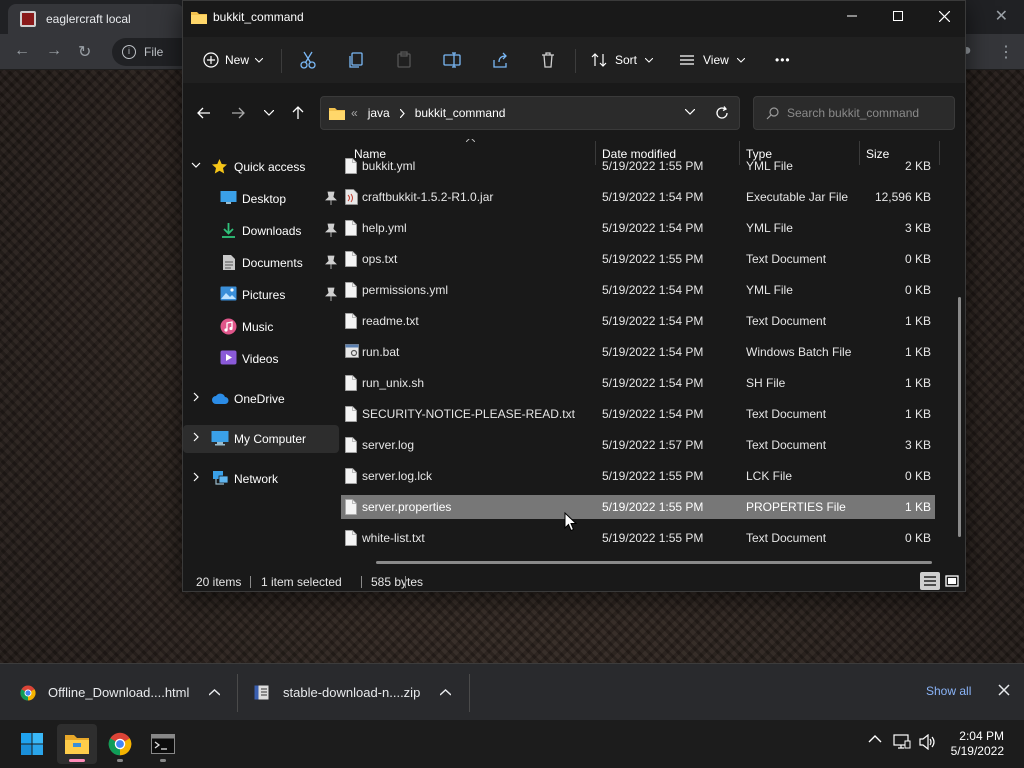  What do you see at coordinates (867, 113) in the screenshot?
I see `search-input` at bounding box center [867, 113].